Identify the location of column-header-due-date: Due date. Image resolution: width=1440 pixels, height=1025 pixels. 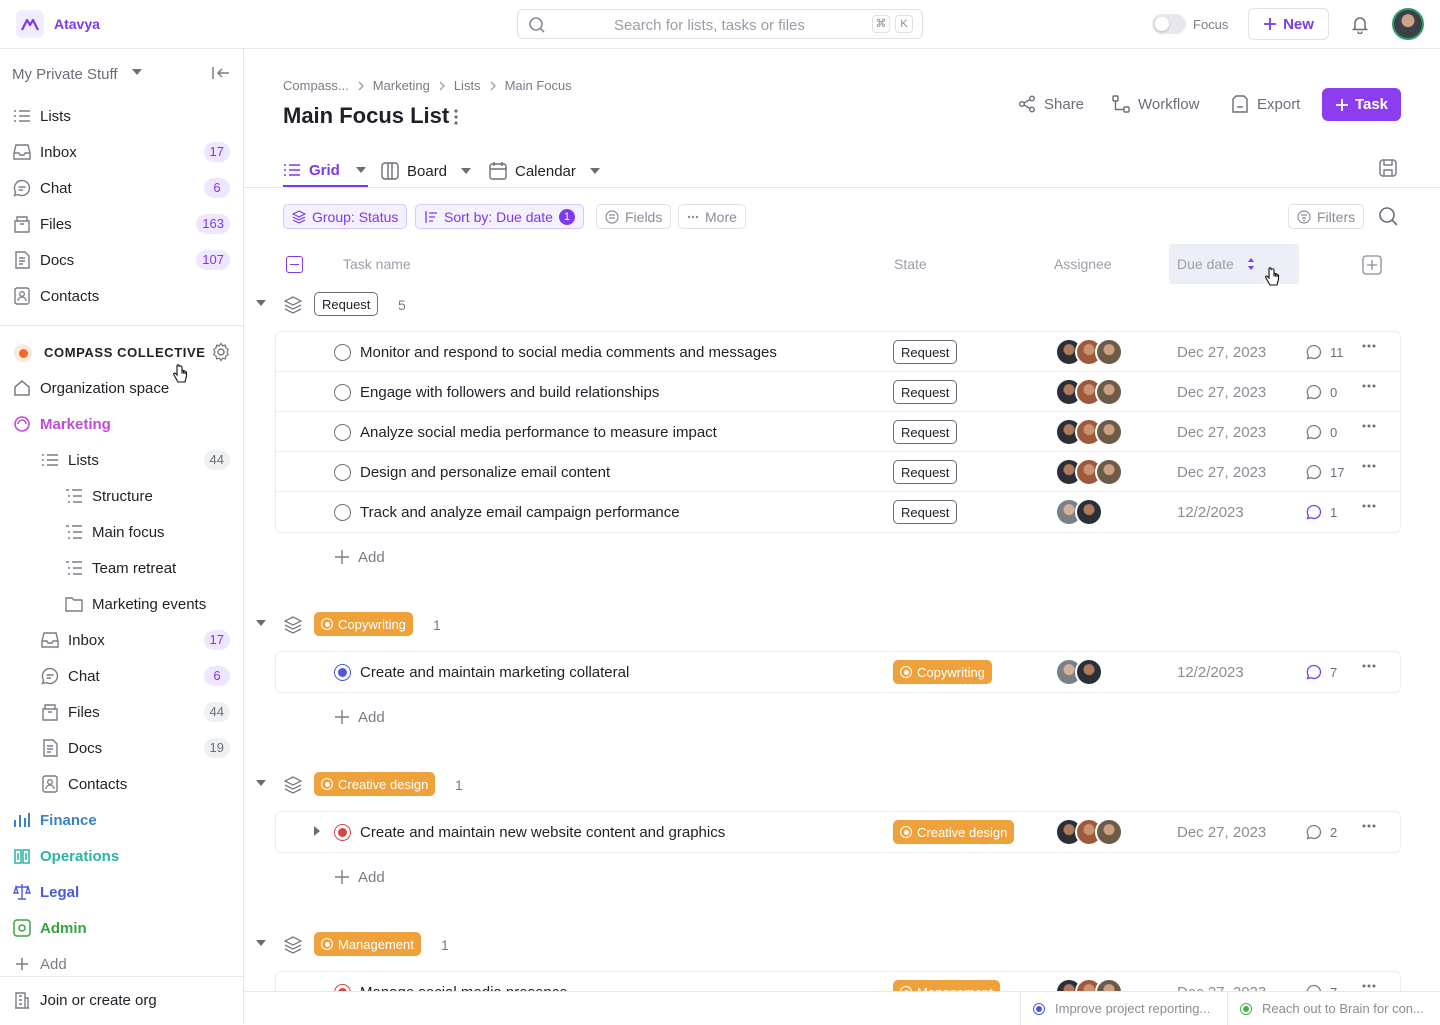
(1205, 264).